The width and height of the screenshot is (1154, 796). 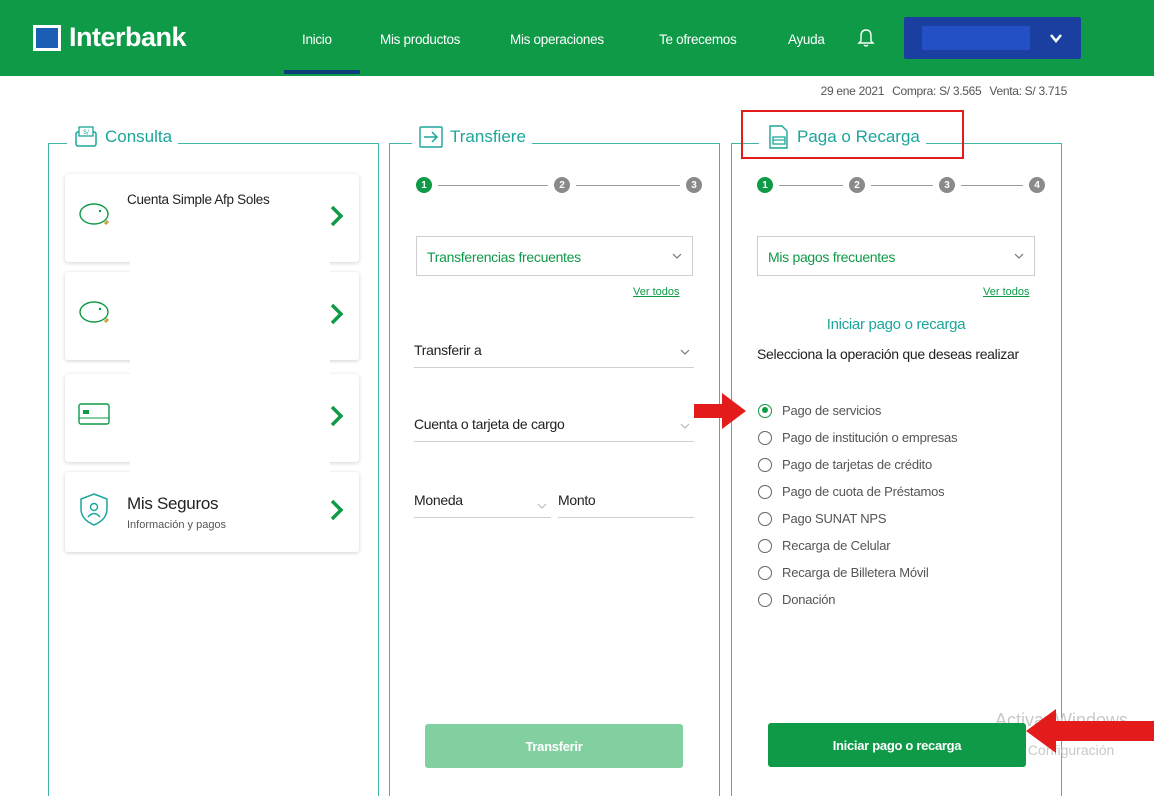 What do you see at coordinates (504, 257) in the screenshot?
I see `frequent-transfers-label: Transferencias frecuentes` at bounding box center [504, 257].